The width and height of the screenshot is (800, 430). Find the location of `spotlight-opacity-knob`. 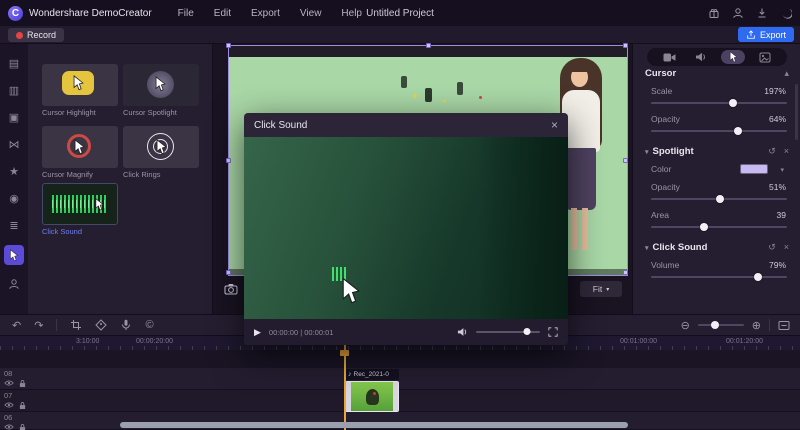

spotlight-opacity-knob is located at coordinates (720, 199).